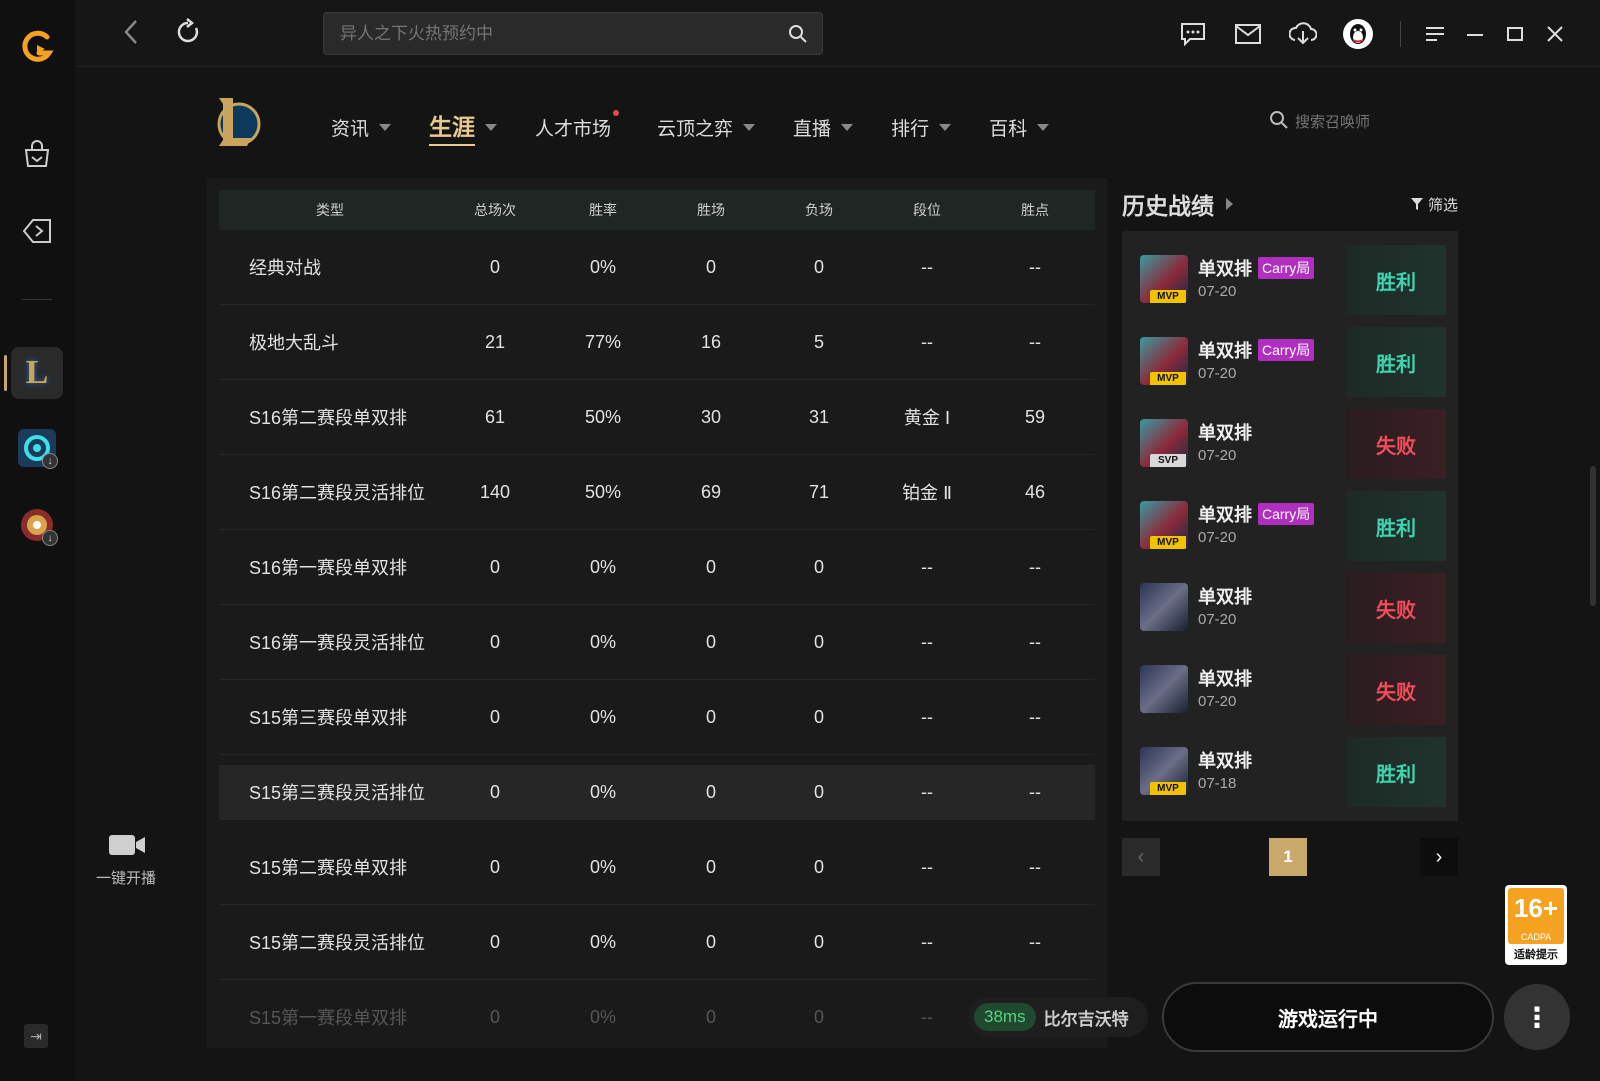  What do you see at coordinates (463, 127) in the screenshot?
I see `tab-career: 生涯` at bounding box center [463, 127].